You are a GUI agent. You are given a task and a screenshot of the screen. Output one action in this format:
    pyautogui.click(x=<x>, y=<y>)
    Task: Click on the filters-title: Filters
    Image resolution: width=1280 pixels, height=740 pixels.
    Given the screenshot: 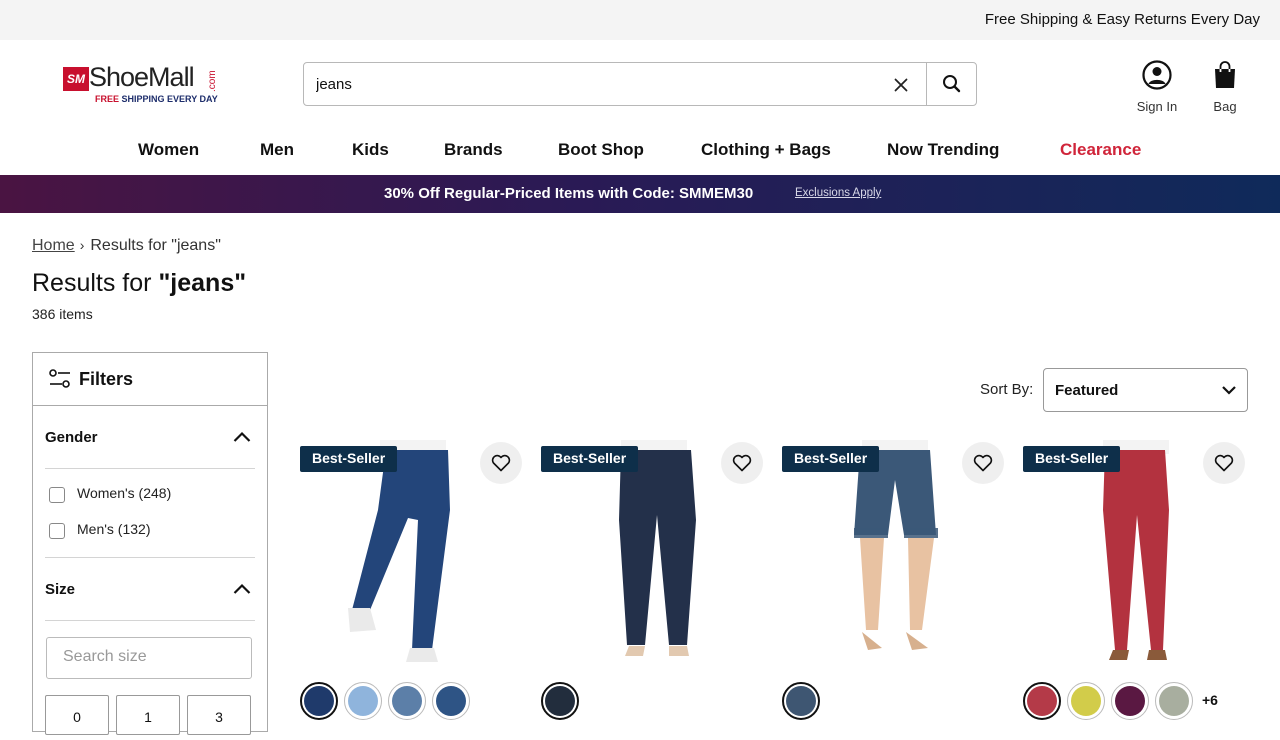 What is the action you would take?
    pyautogui.click(x=106, y=379)
    